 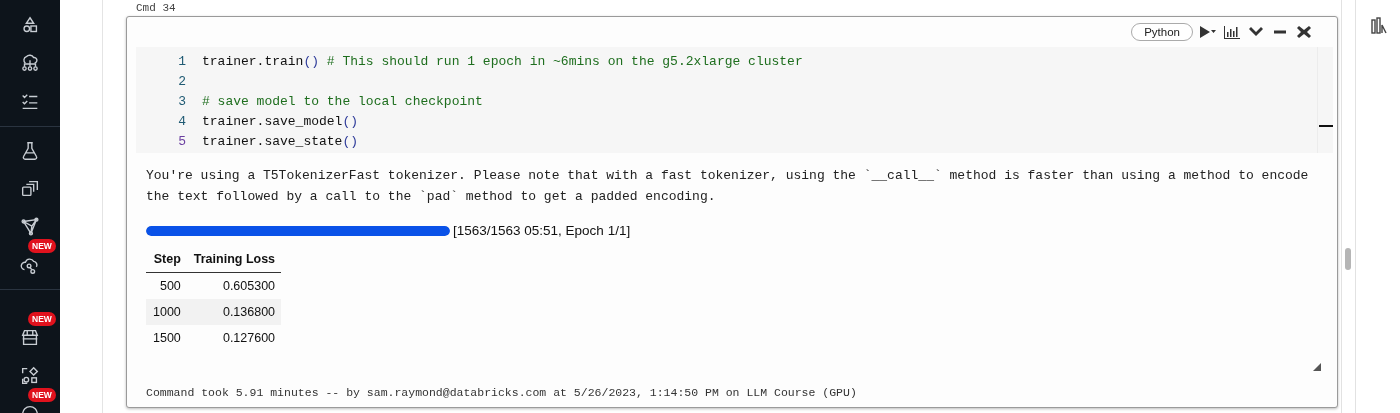 I want to click on table-cell: 500, so click(x=166, y=285).